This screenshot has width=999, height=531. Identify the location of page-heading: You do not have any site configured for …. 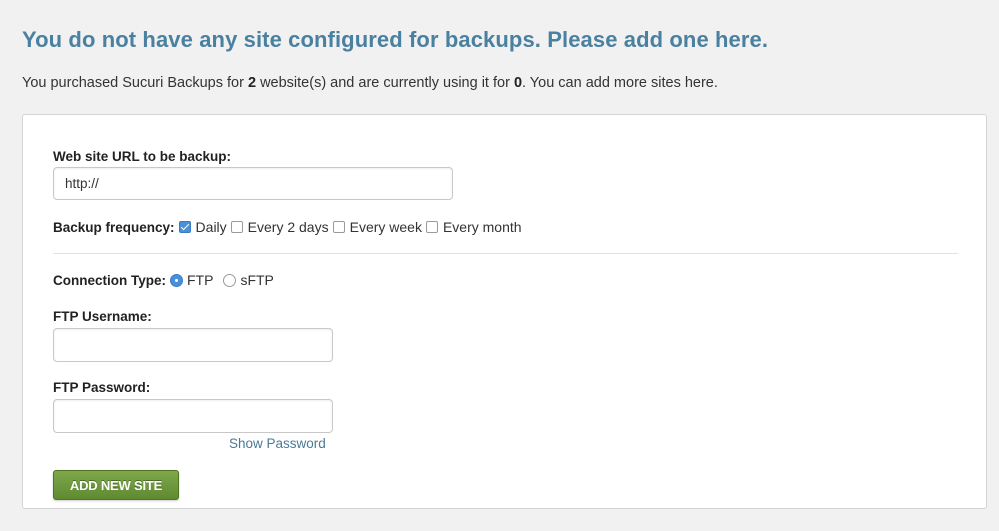
(395, 39).